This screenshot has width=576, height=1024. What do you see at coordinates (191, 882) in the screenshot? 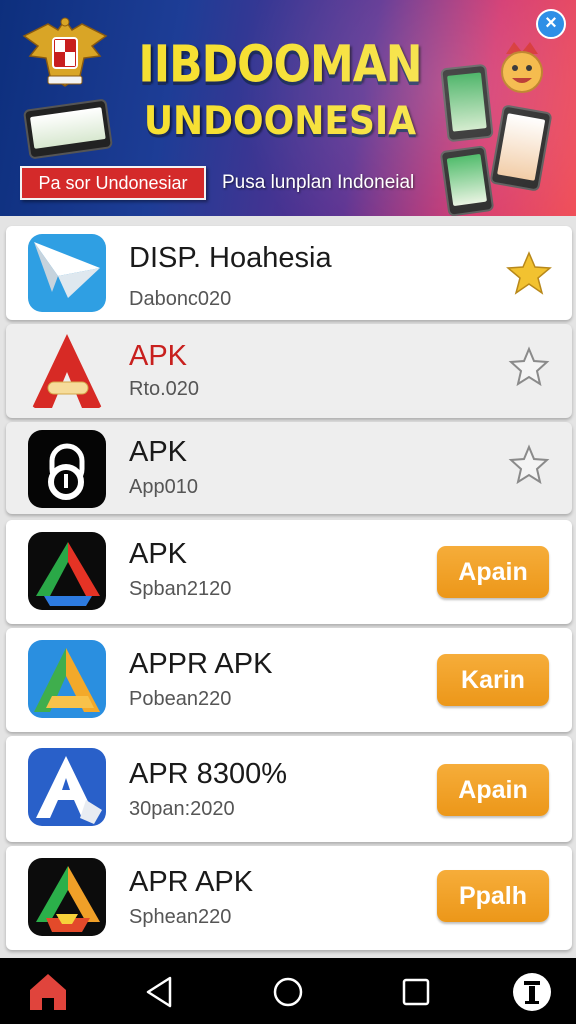
I see `app-name: APR APK` at bounding box center [191, 882].